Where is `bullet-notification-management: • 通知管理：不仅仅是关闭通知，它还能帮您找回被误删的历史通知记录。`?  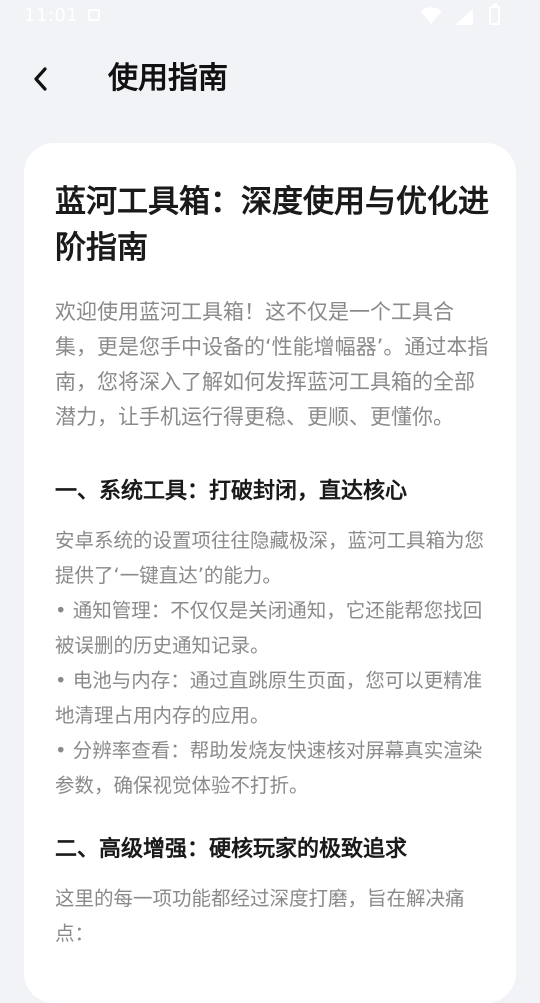
bullet-notification-management: • 通知管理：不仅仅是关闭通知，它还能帮您找回被误删的历史通知记录。 is located at coordinates (269, 628).